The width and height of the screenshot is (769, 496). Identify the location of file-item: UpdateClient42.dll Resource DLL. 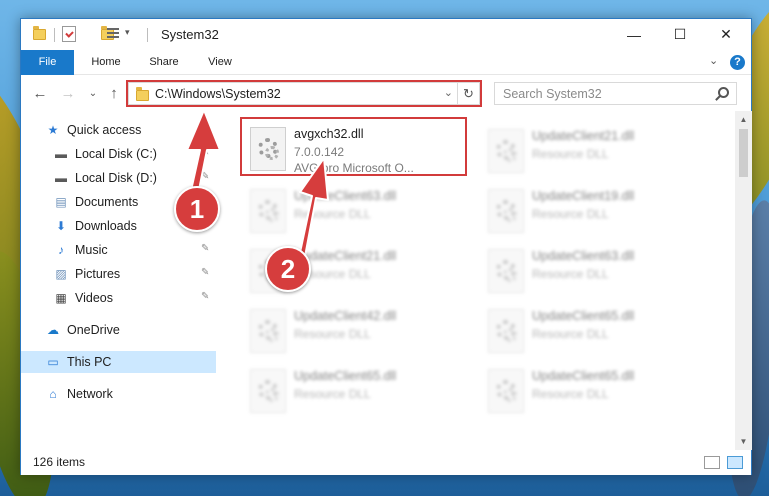
(356, 331).